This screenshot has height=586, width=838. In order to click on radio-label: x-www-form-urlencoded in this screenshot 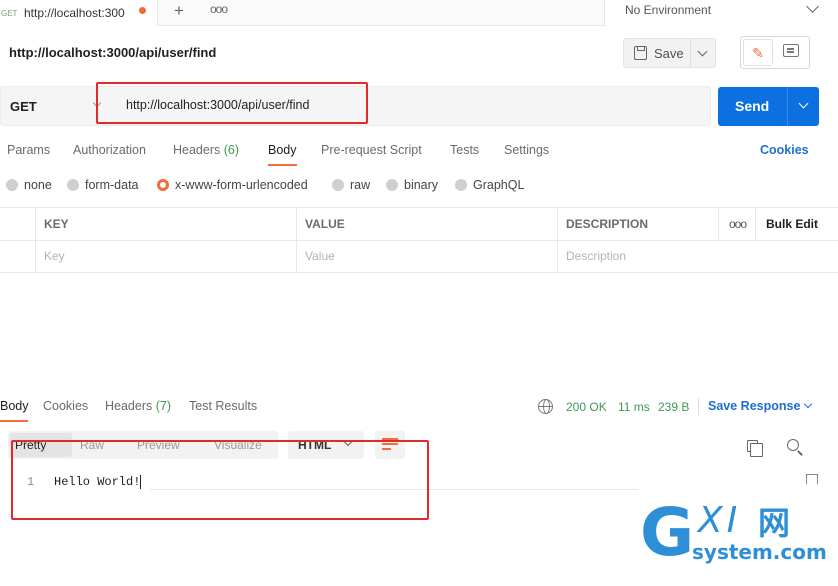, I will do `click(241, 185)`.